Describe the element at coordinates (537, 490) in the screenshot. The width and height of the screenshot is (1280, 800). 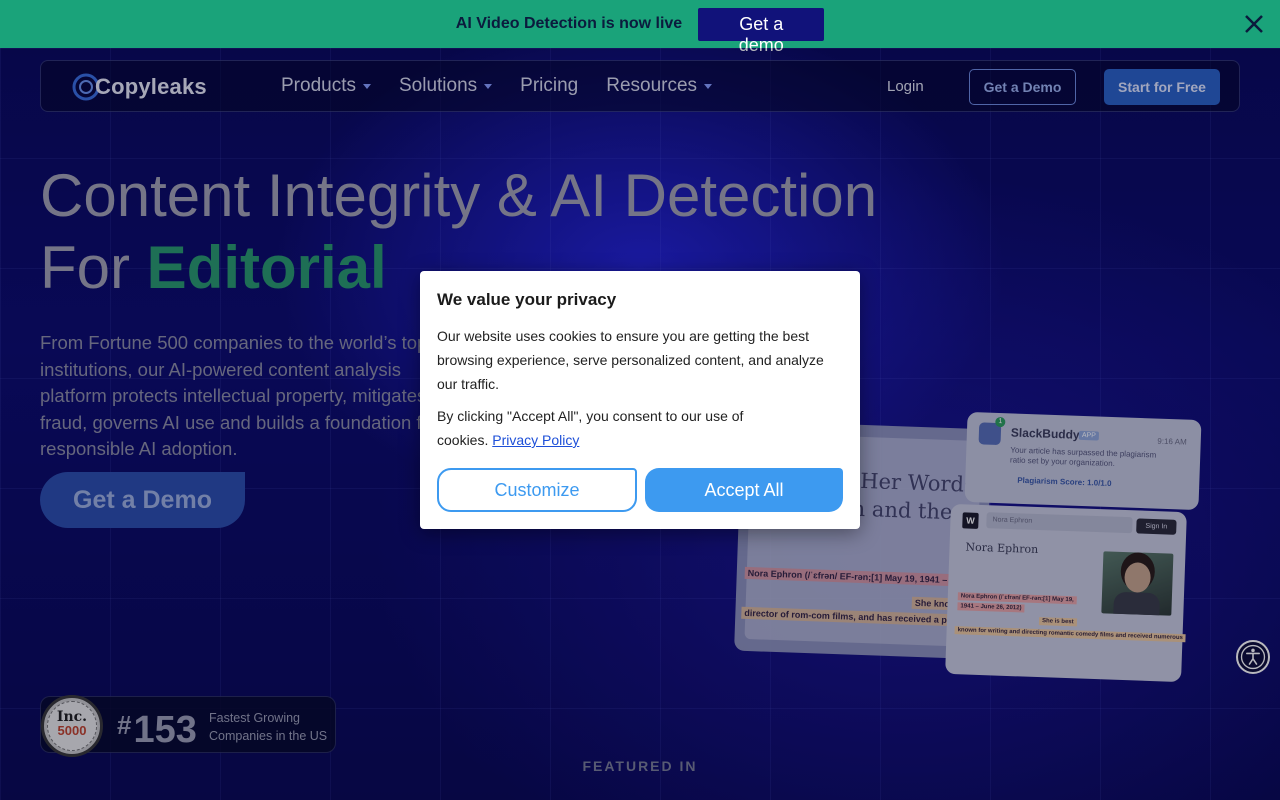
I see `customize-button: Customize` at that location.